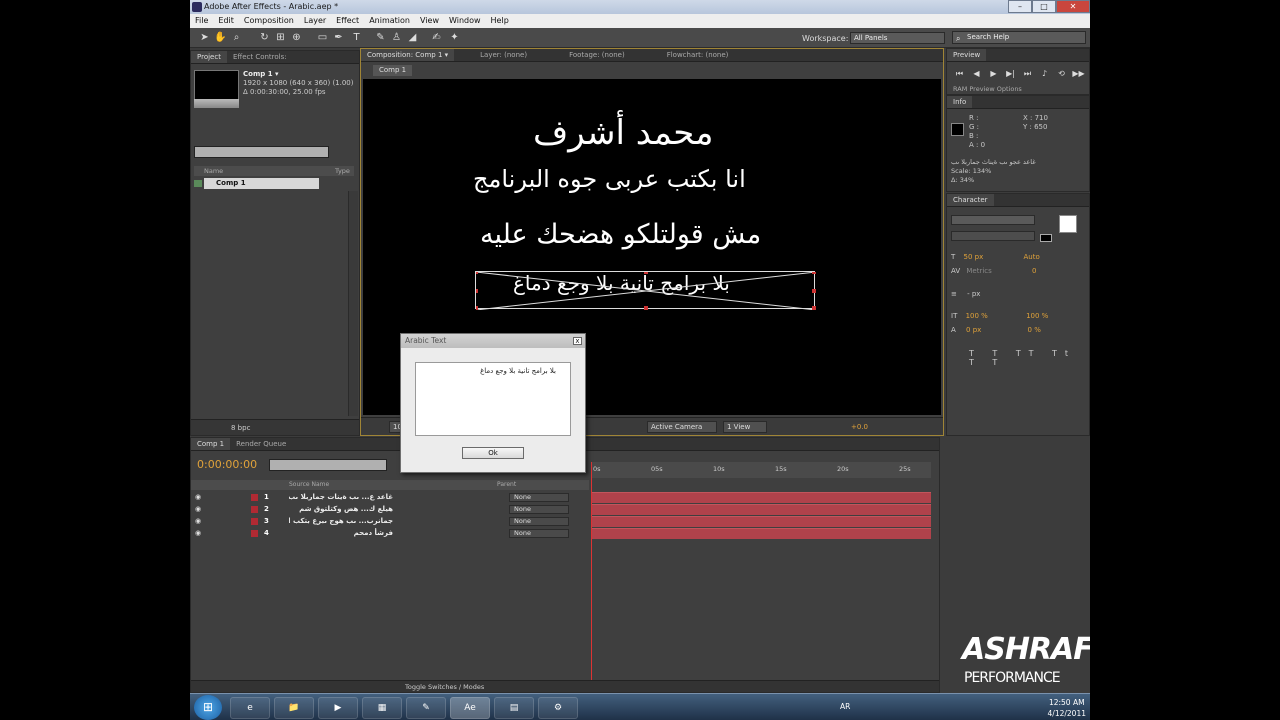 The image size is (1280, 720). What do you see at coordinates (493, 453) in the screenshot?
I see `ok-button: Ok` at bounding box center [493, 453].